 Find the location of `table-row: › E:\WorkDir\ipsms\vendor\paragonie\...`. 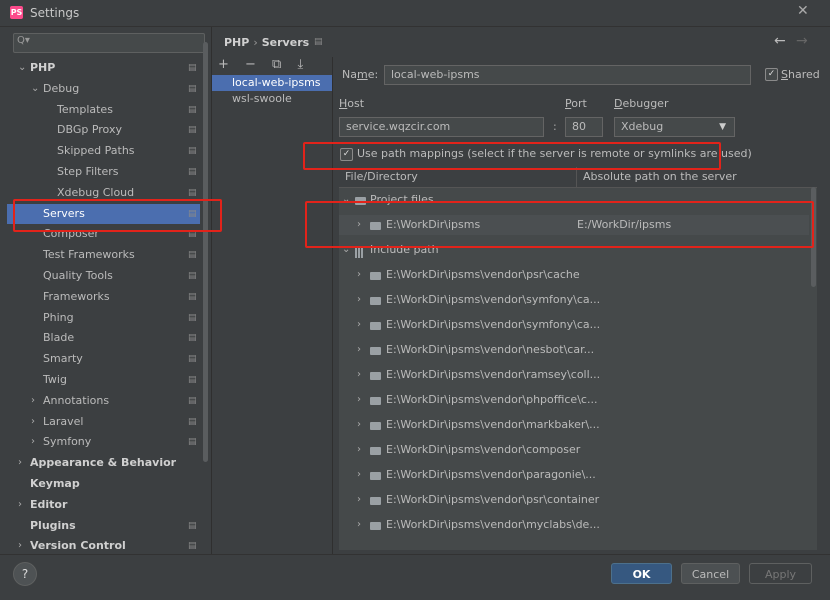

table-row: › E:\WorkDir\ipsms\vendor\paragonie\... is located at coordinates (574, 475).